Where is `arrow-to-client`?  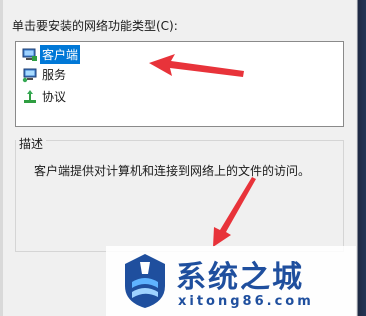 arrow-to-client is located at coordinates (196, 65).